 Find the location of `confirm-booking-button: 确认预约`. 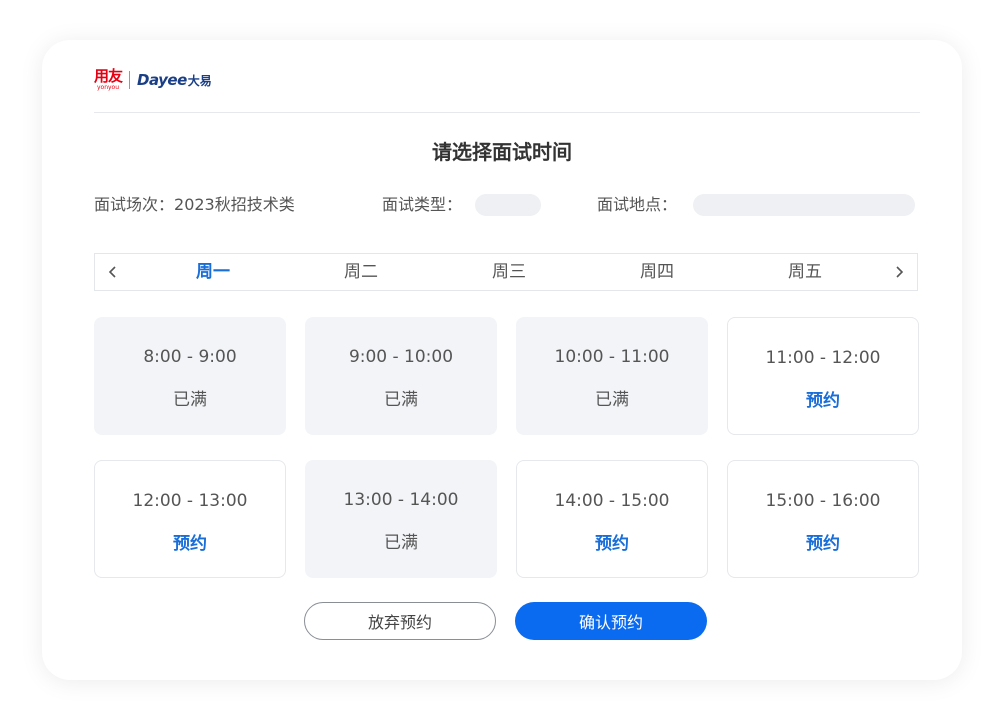

confirm-booking-button: 确认预约 is located at coordinates (611, 621).